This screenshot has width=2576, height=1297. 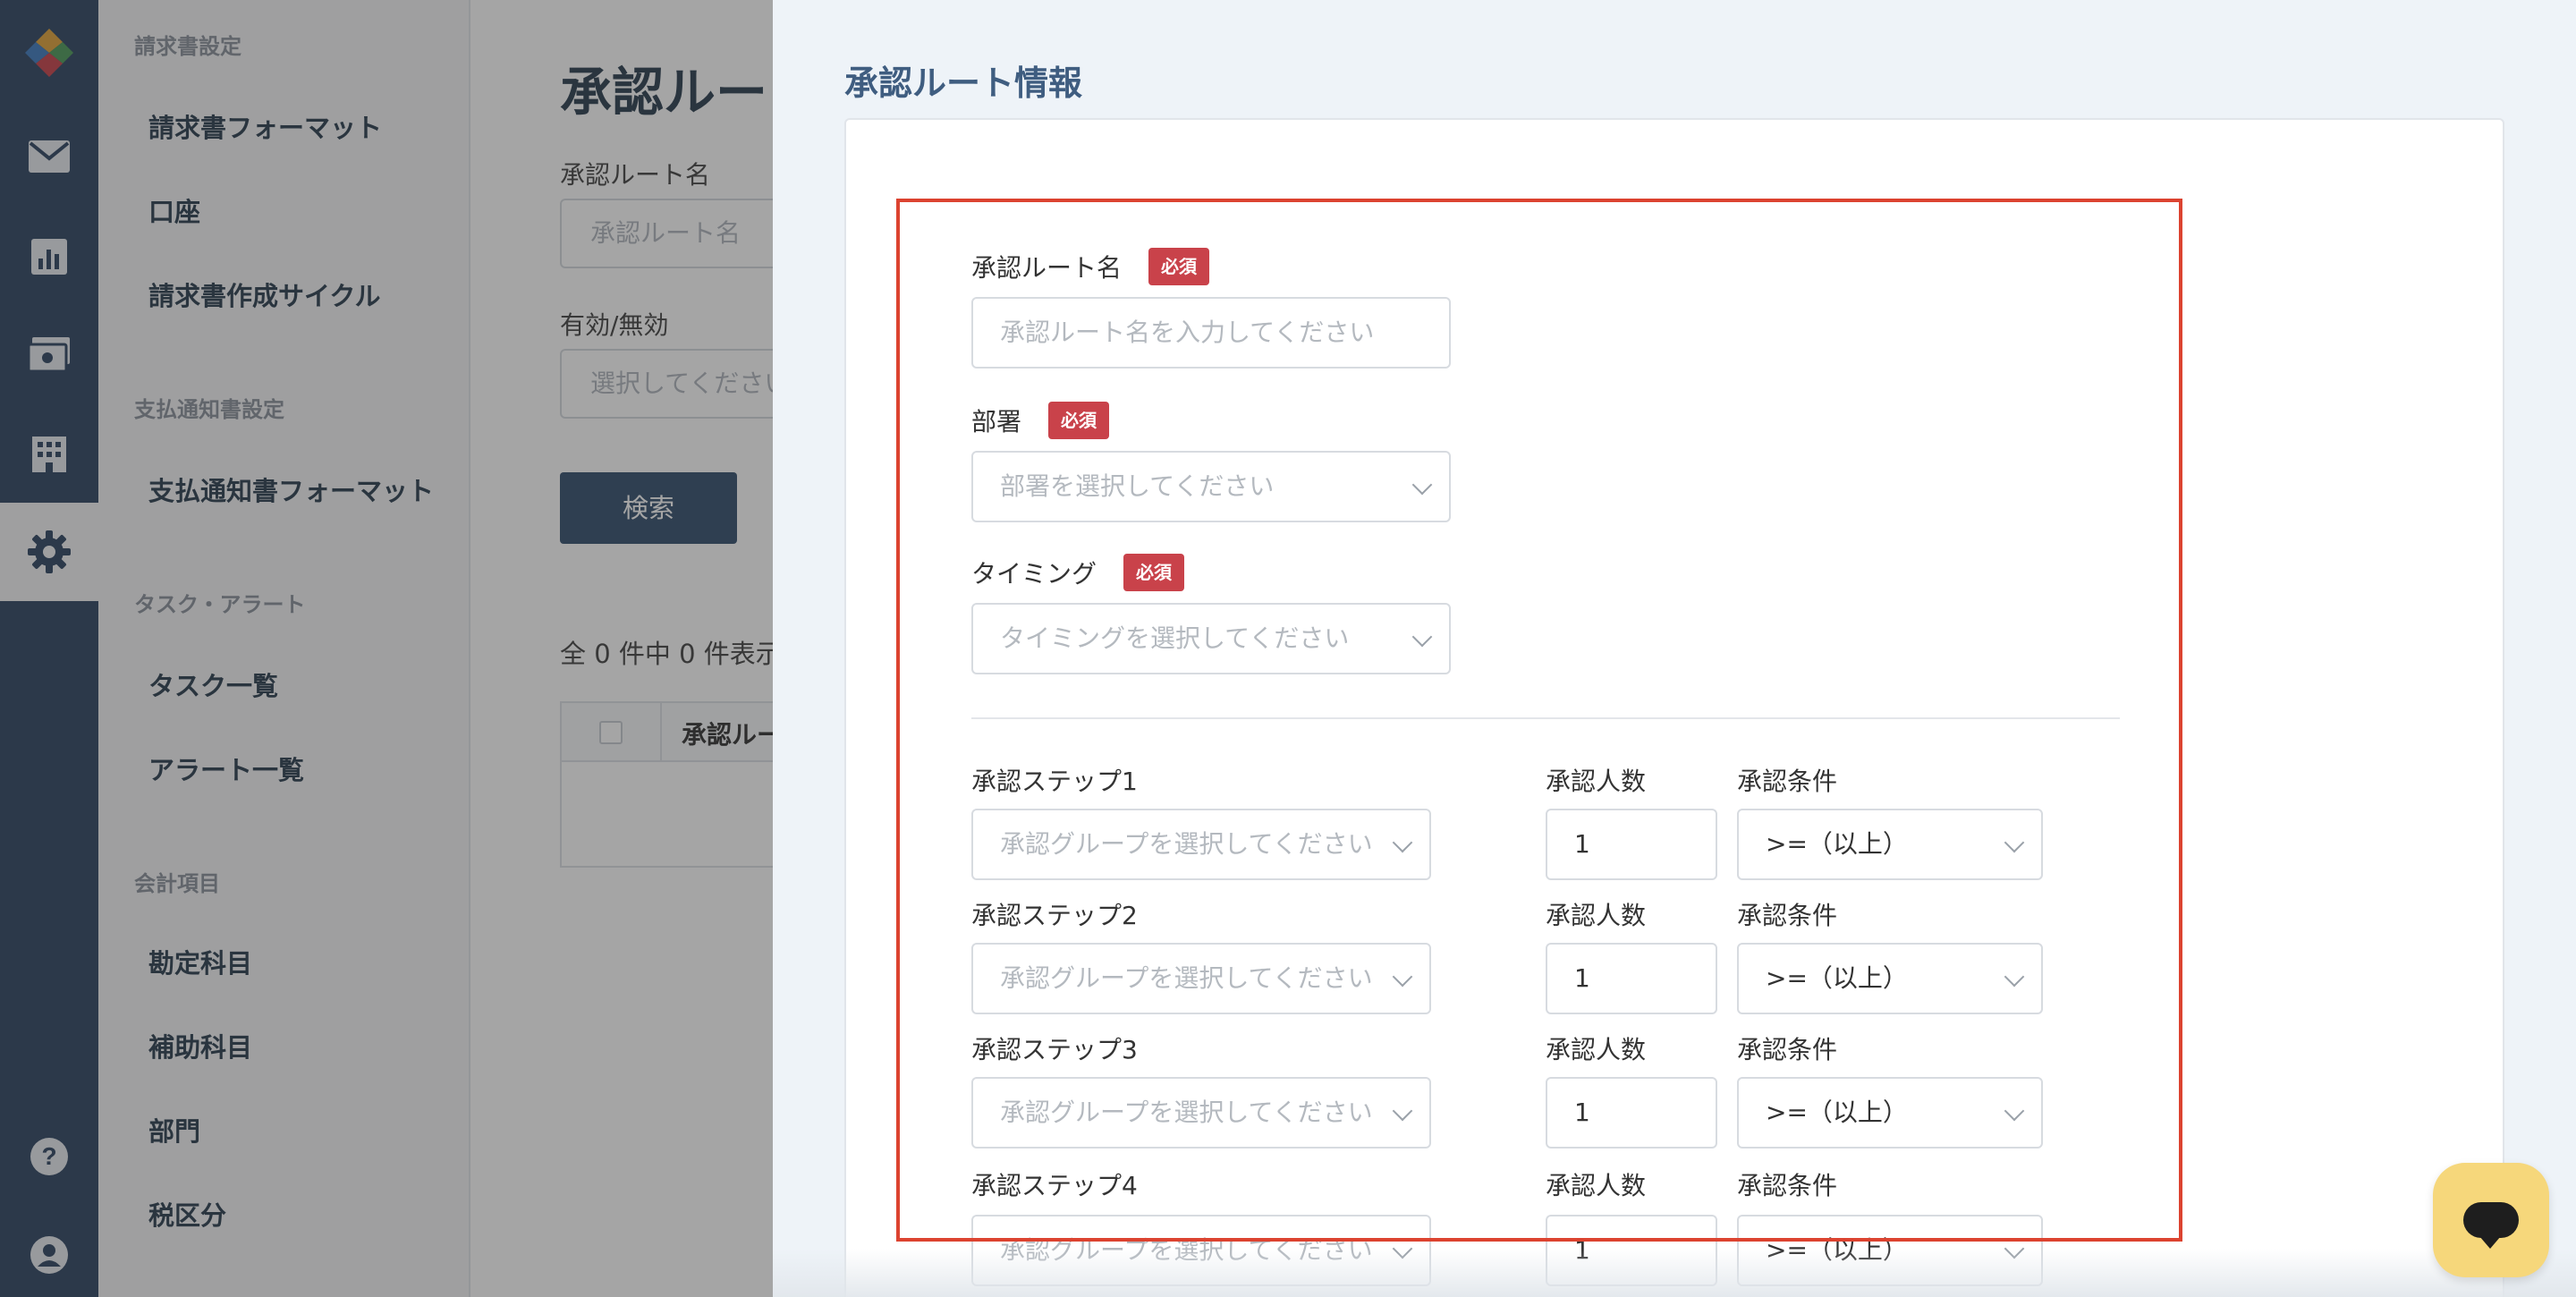 I want to click on scroll-fade, so click(x=1674, y=1273).